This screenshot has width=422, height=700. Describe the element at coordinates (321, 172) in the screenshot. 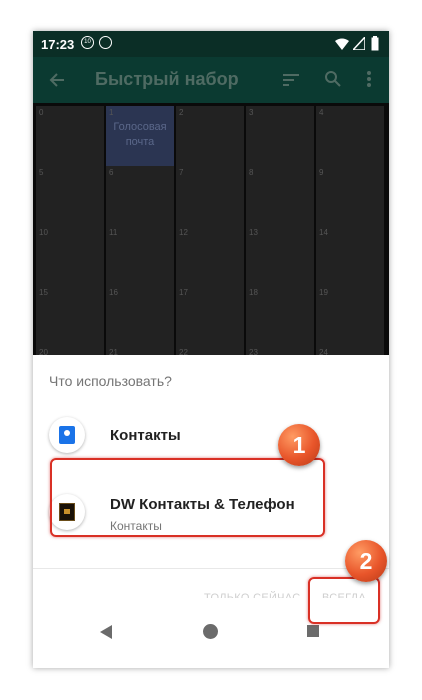

I see `cell-number: 9` at that location.